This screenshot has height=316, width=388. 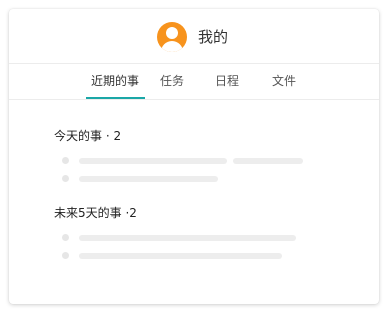 What do you see at coordinates (115, 98) in the screenshot?
I see `active-tab-indicator` at bounding box center [115, 98].